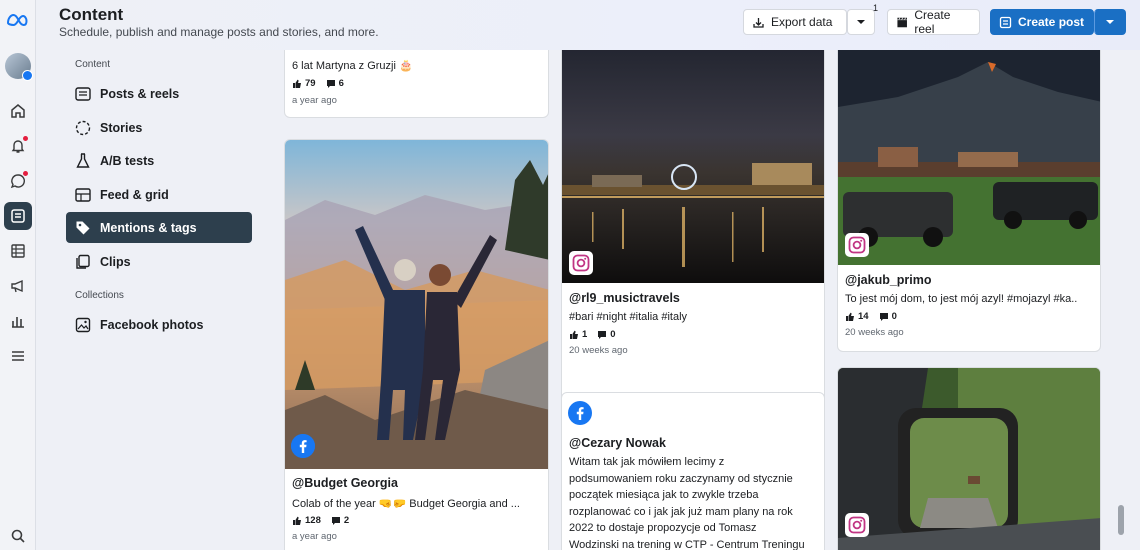  What do you see at coordinates (134, 194) in the screenshot?
I see `sidebar-item-label: Feed & grid` at bounding box center [134, 194].